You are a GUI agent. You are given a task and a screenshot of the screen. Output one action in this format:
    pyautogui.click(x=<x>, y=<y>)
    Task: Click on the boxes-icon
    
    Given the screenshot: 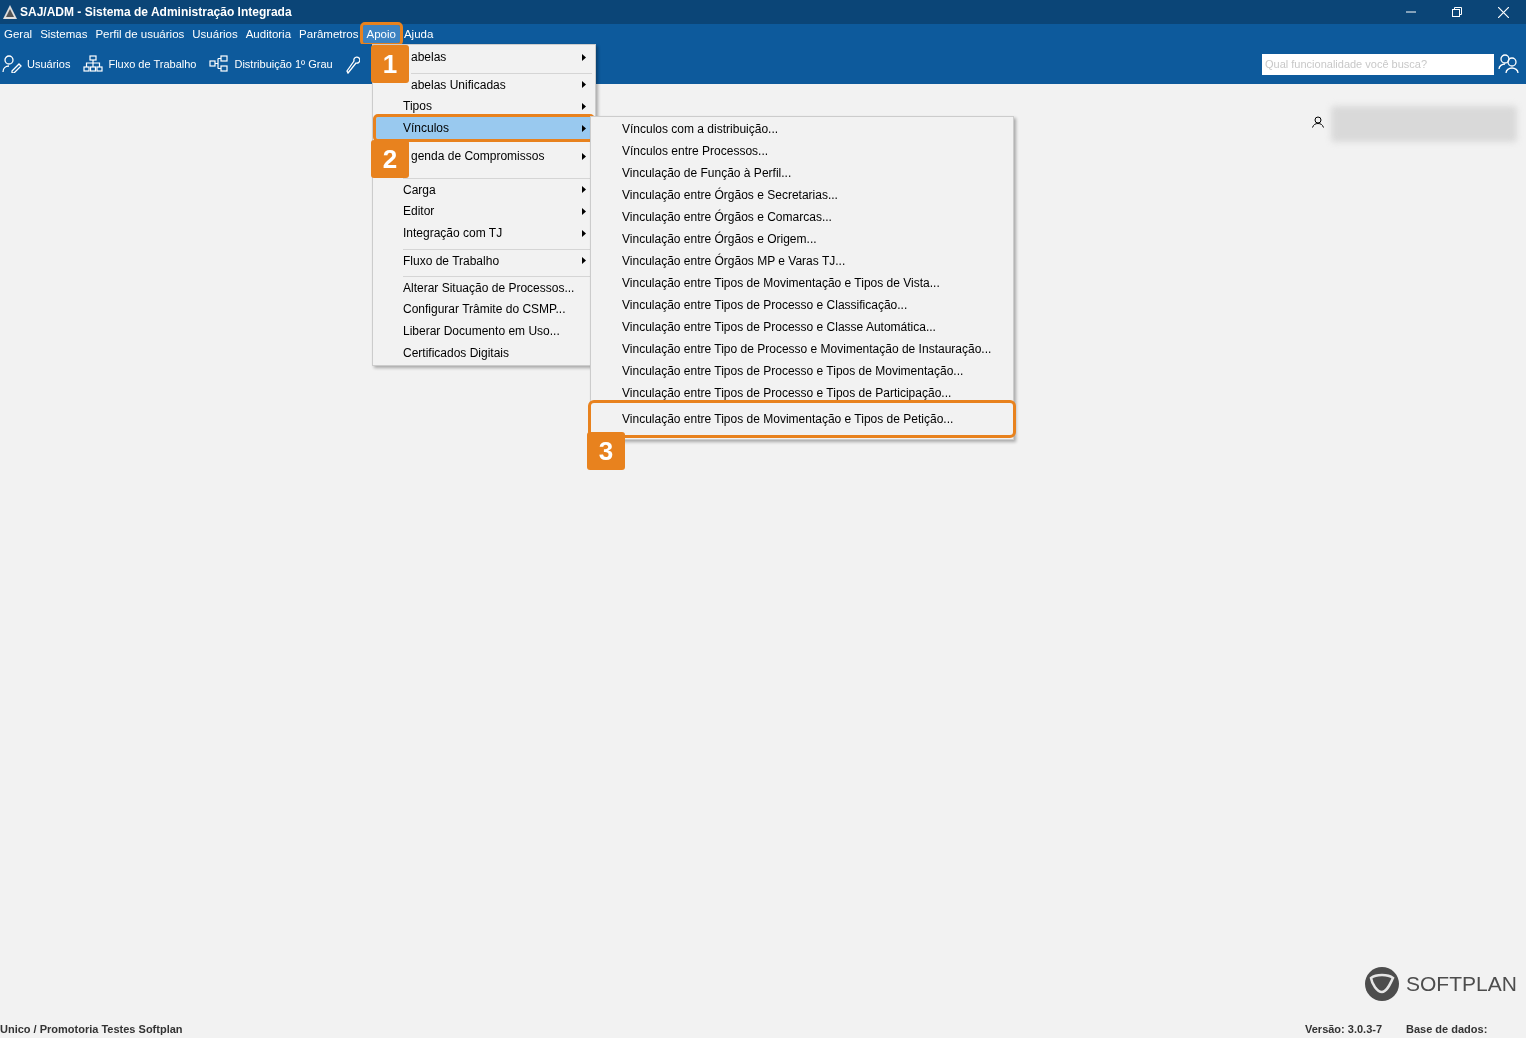 What is the action you would take?
    pyautogui.click(x=219, y=64)
    